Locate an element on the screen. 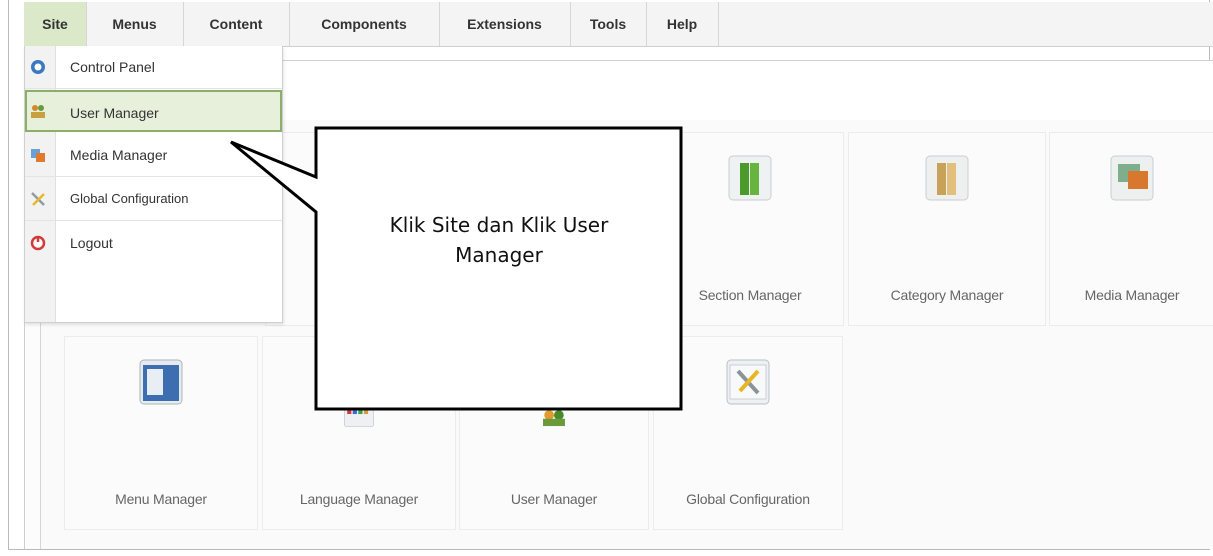  callout-line-2: Manager is located at coordinates (499, 255).